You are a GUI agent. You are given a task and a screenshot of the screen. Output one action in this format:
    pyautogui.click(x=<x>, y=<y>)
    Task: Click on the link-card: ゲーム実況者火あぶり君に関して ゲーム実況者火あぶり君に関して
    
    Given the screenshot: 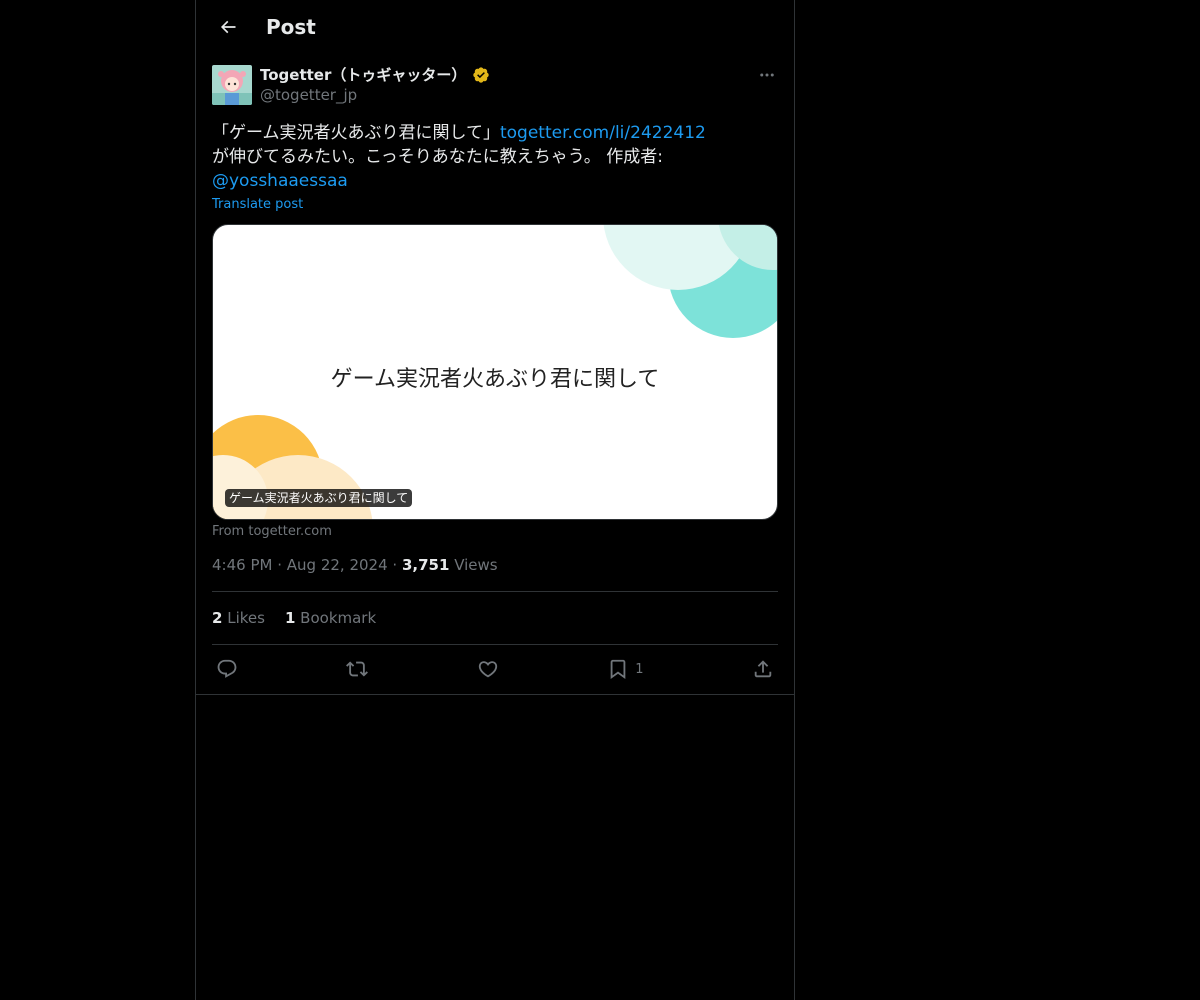 What is the action you would take?
    pyautogui.click(x=495, y=372)
    